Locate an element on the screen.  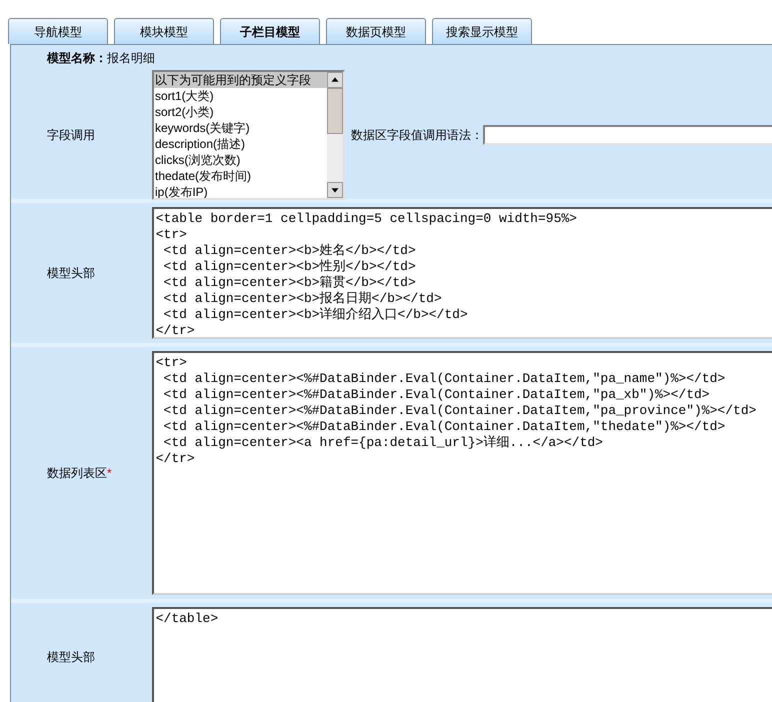
tab: 模块模型 is located at coordinates (164, 31).